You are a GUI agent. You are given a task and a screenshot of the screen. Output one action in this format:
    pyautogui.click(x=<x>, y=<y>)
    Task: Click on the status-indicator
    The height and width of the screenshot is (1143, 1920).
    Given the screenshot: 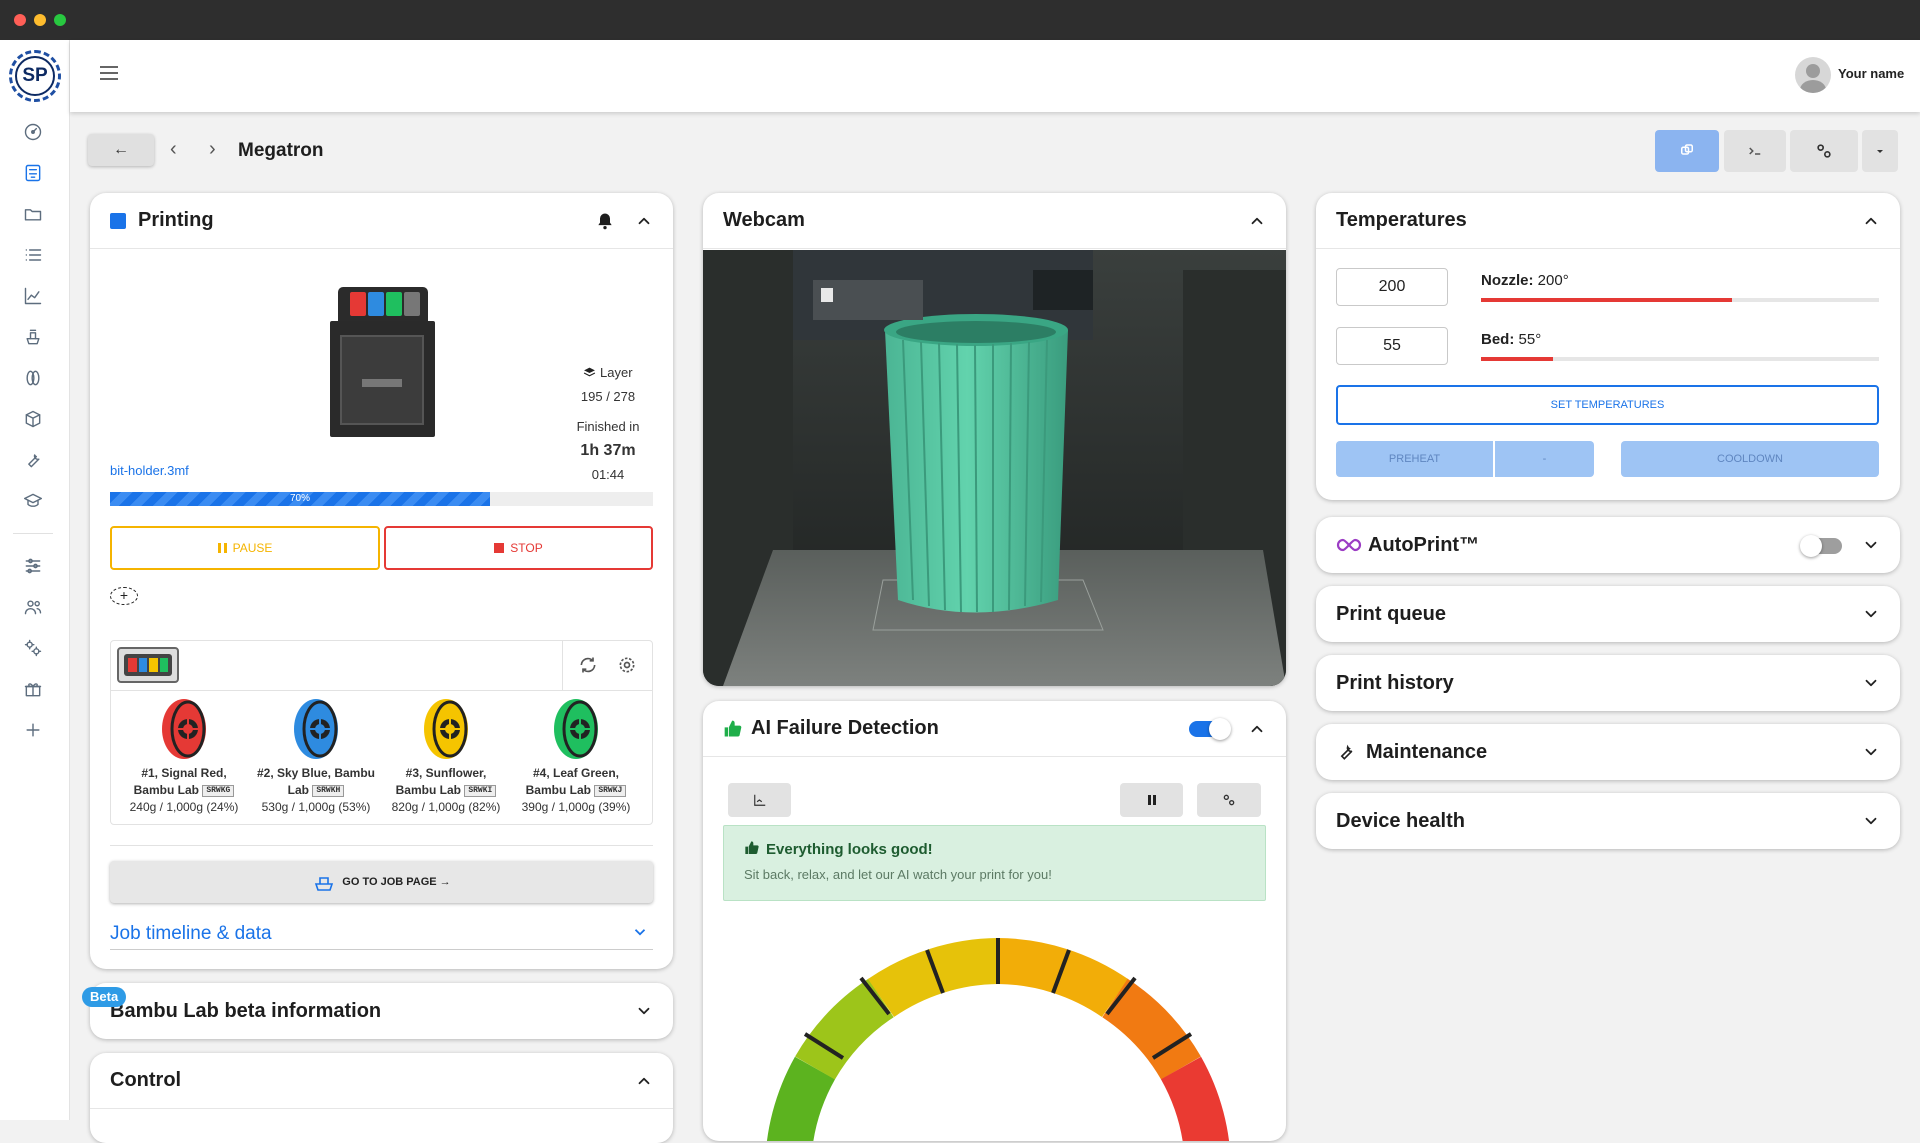 What is the action you would take?
    pyautogui.click(x=118, y=220)
    